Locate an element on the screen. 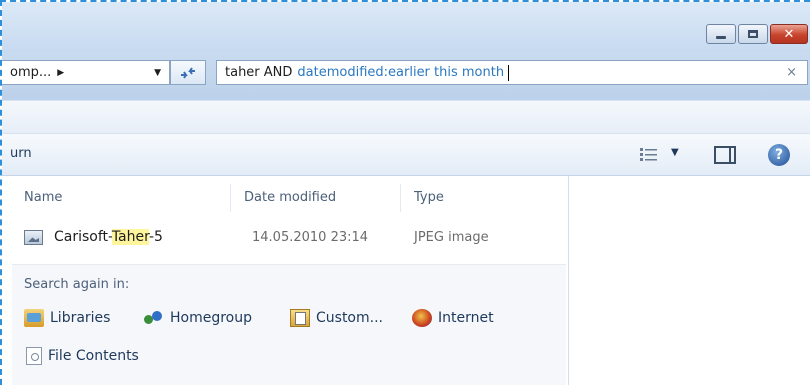  details-pane-divider is located at coordinates (568, 280).